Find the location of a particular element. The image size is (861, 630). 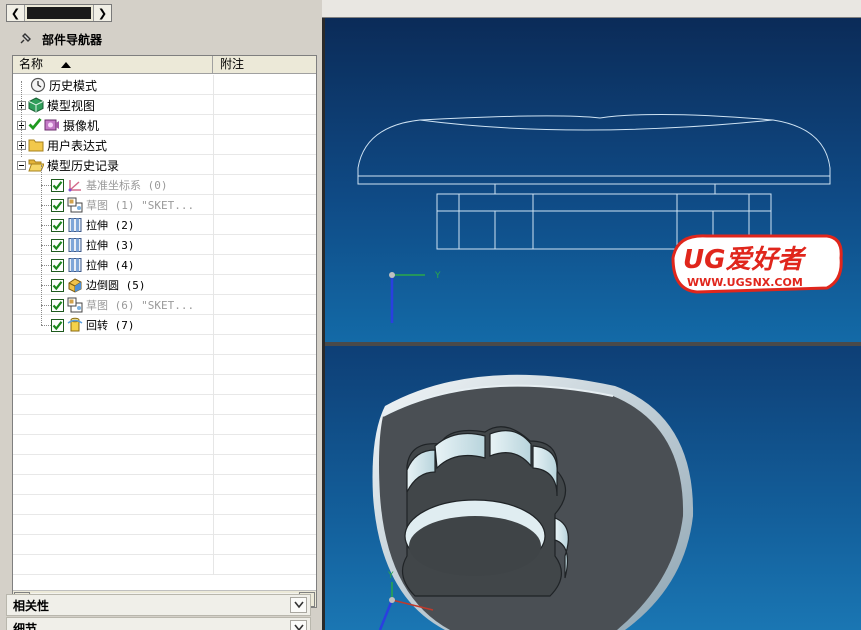

camera-icon is located at coordinates (52, 125).